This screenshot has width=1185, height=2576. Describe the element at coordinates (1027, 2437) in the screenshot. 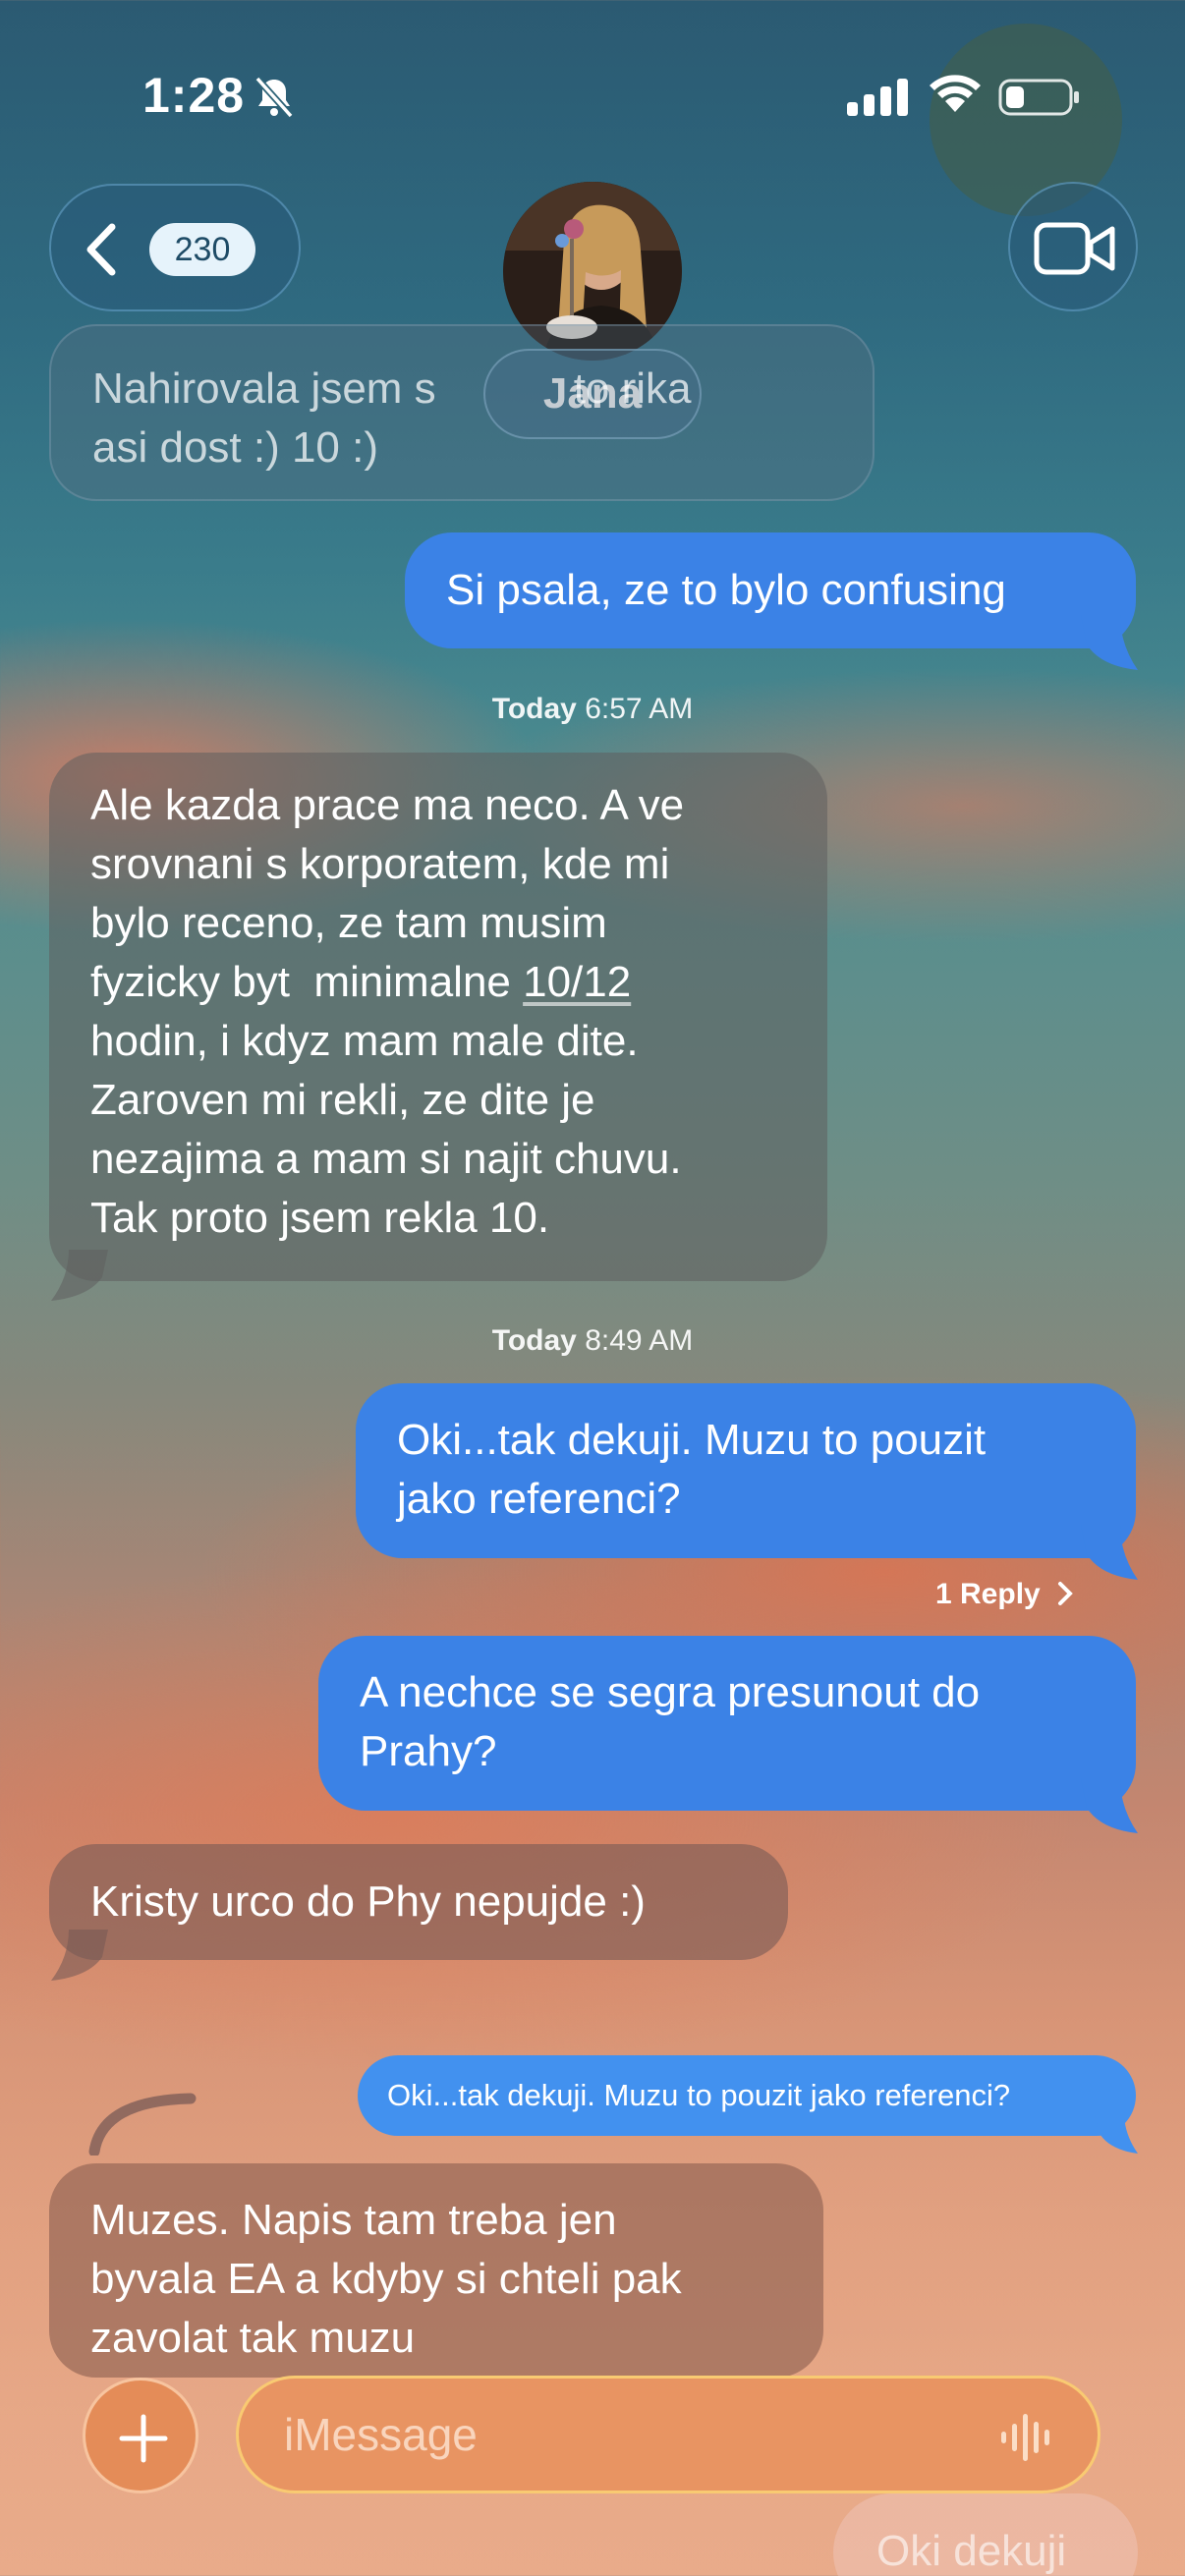

I see `waveform-icon` at that location.